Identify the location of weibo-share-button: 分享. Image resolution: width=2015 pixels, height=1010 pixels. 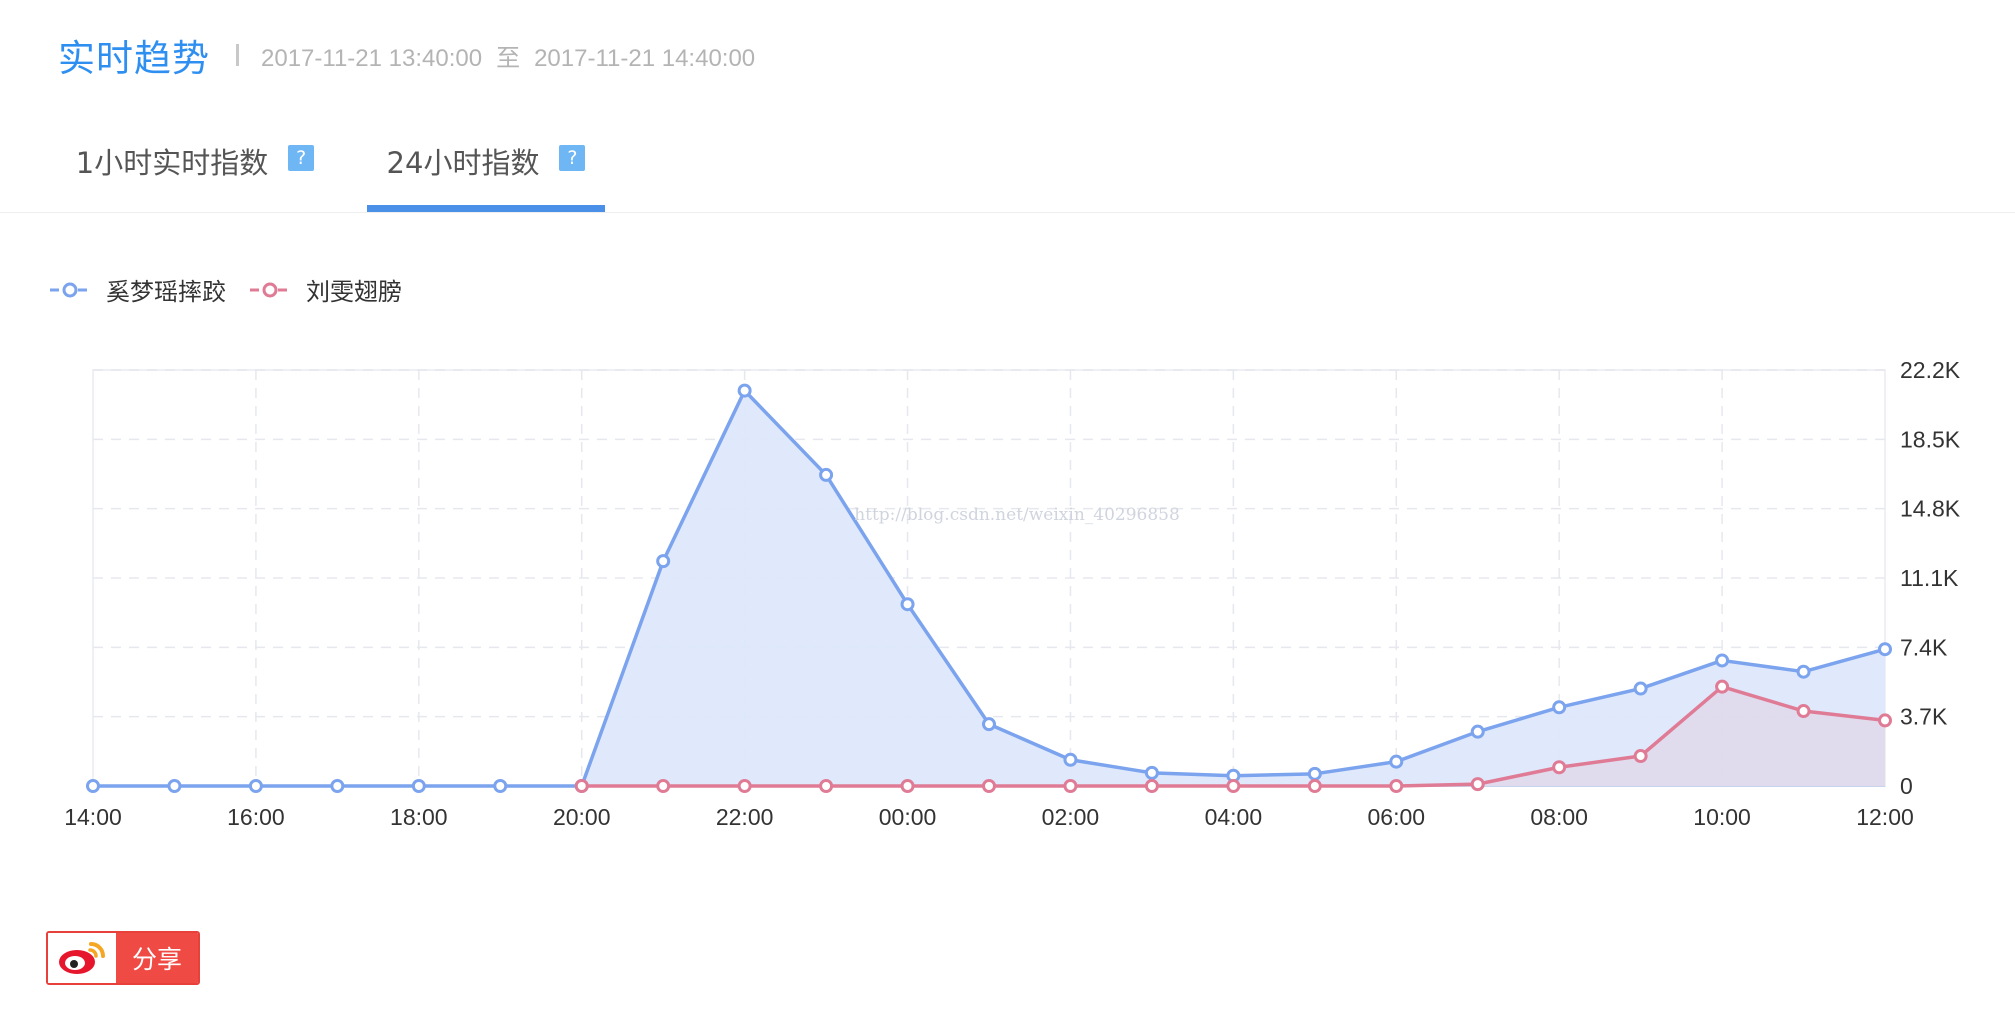
(123, 958).